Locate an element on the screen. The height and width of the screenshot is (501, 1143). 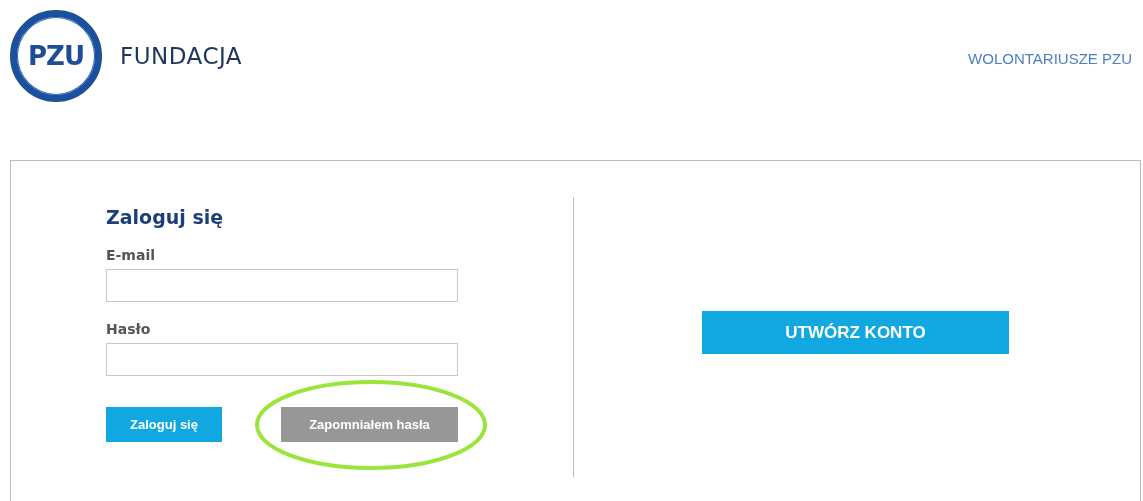
brand-name: FUNDACJA is located at coordinates (181, 56).